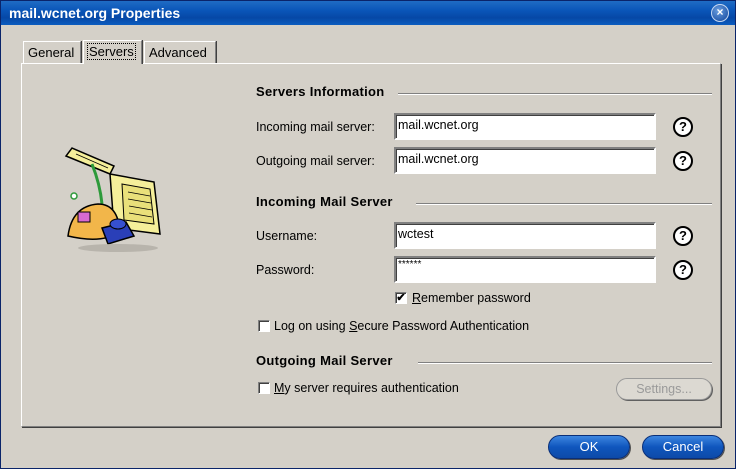 This screenshot has width=736, height=469. Describe the element at coordinates (324, 360) in the screenshot. I see `outgoing-mail-server-heading: Outgoing Mail Server` at that location.